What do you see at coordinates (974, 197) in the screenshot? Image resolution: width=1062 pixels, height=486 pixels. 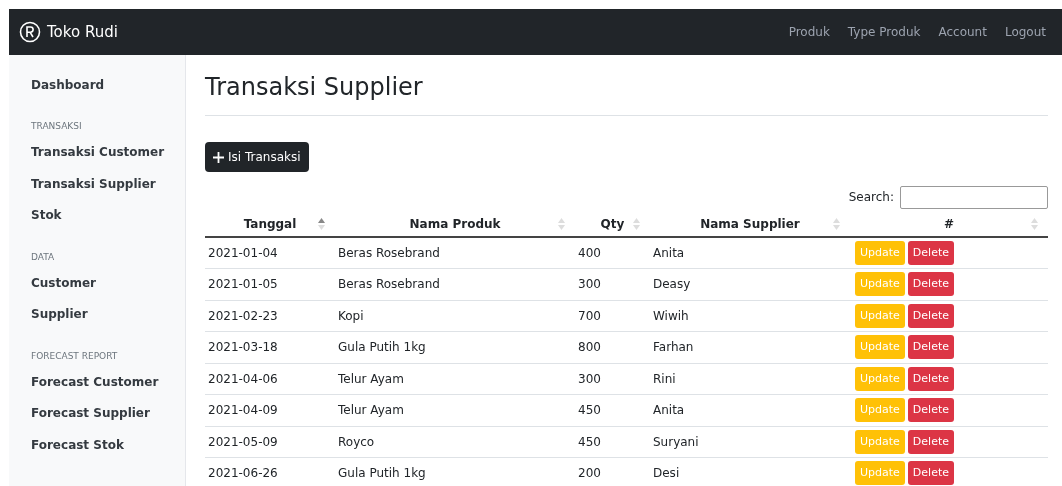 I see `search-field` at bounding box center [974, 197].